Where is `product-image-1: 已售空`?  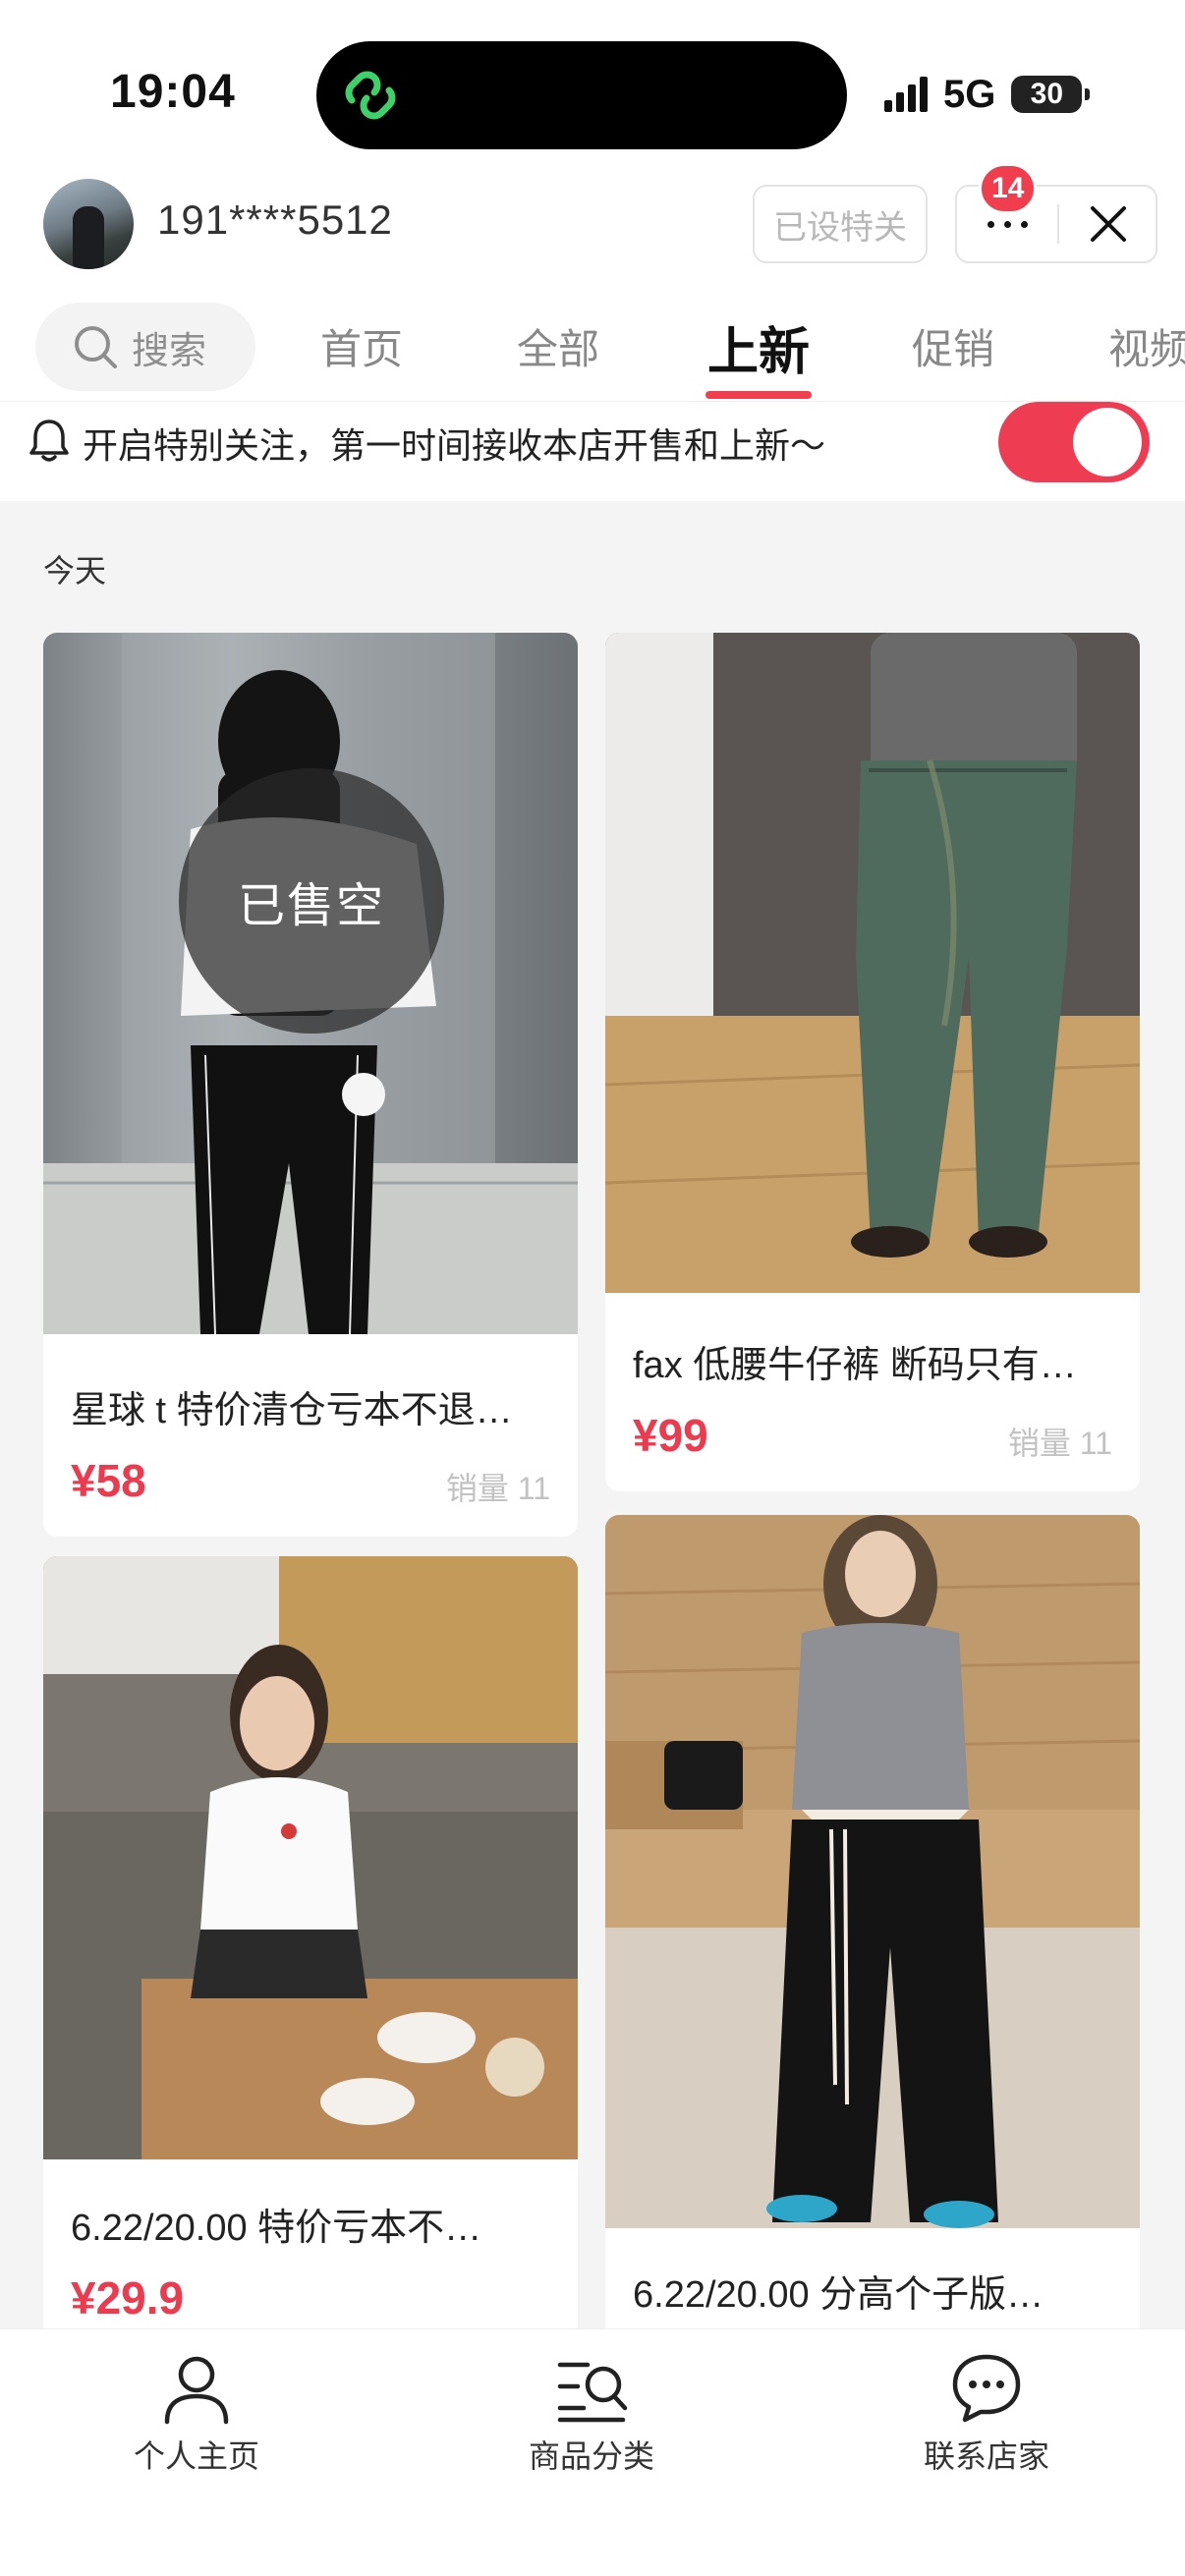
product-image-1: 已售空 is located at coordinates (311, 983).